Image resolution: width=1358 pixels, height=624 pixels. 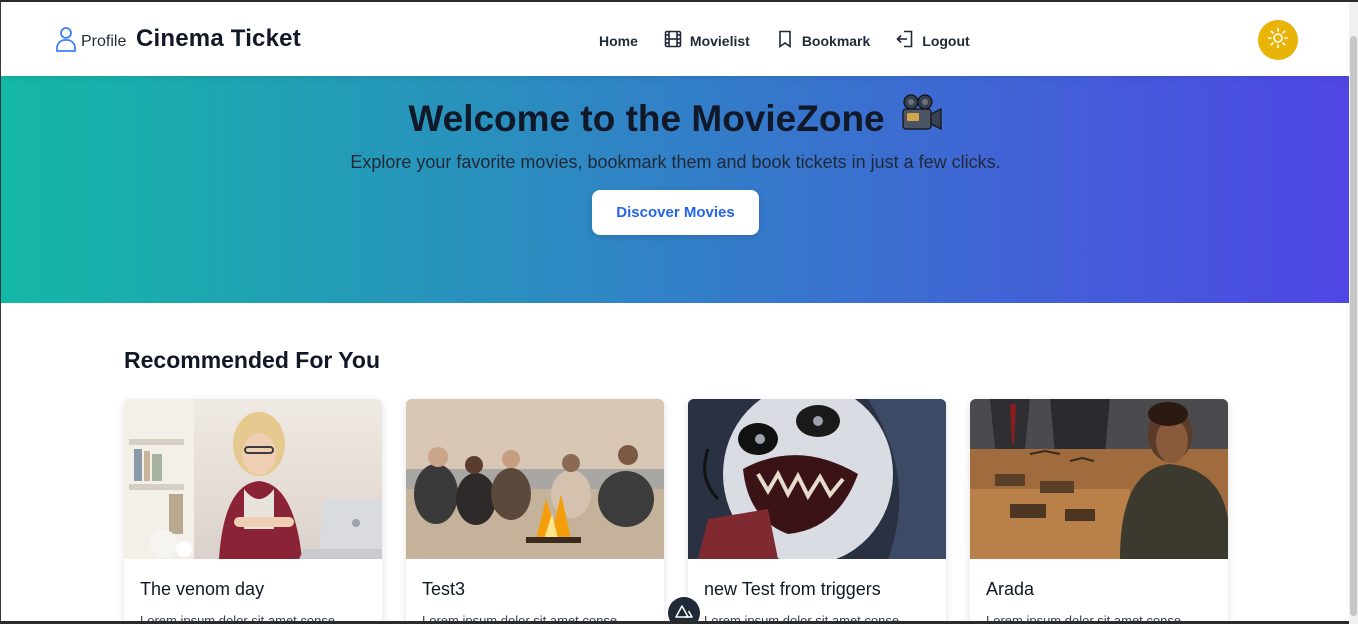 I want to click on hero-title-text: Welcome to the MovieZone, so click(x=646, y=118).